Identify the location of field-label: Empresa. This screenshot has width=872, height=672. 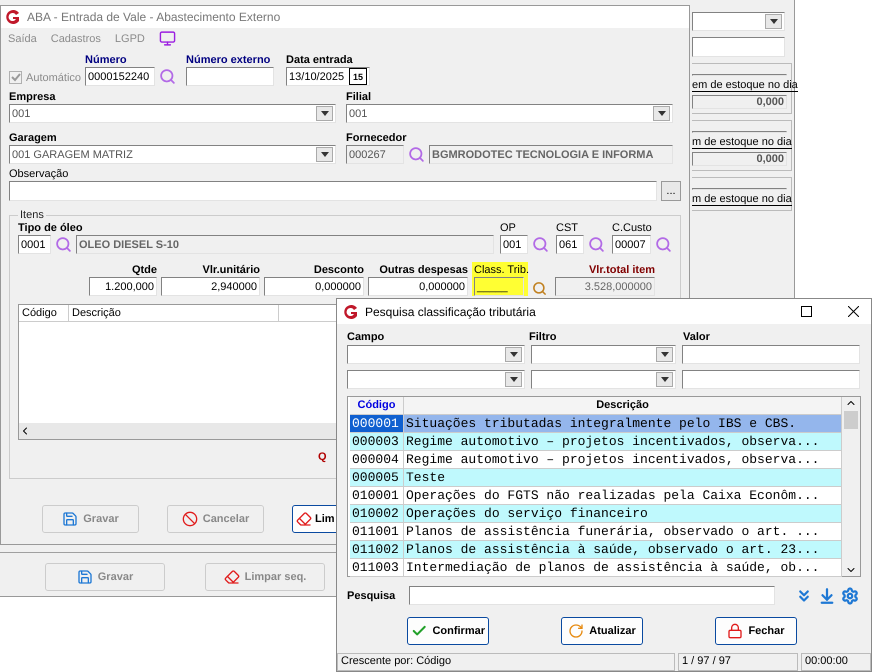
(32, 97).